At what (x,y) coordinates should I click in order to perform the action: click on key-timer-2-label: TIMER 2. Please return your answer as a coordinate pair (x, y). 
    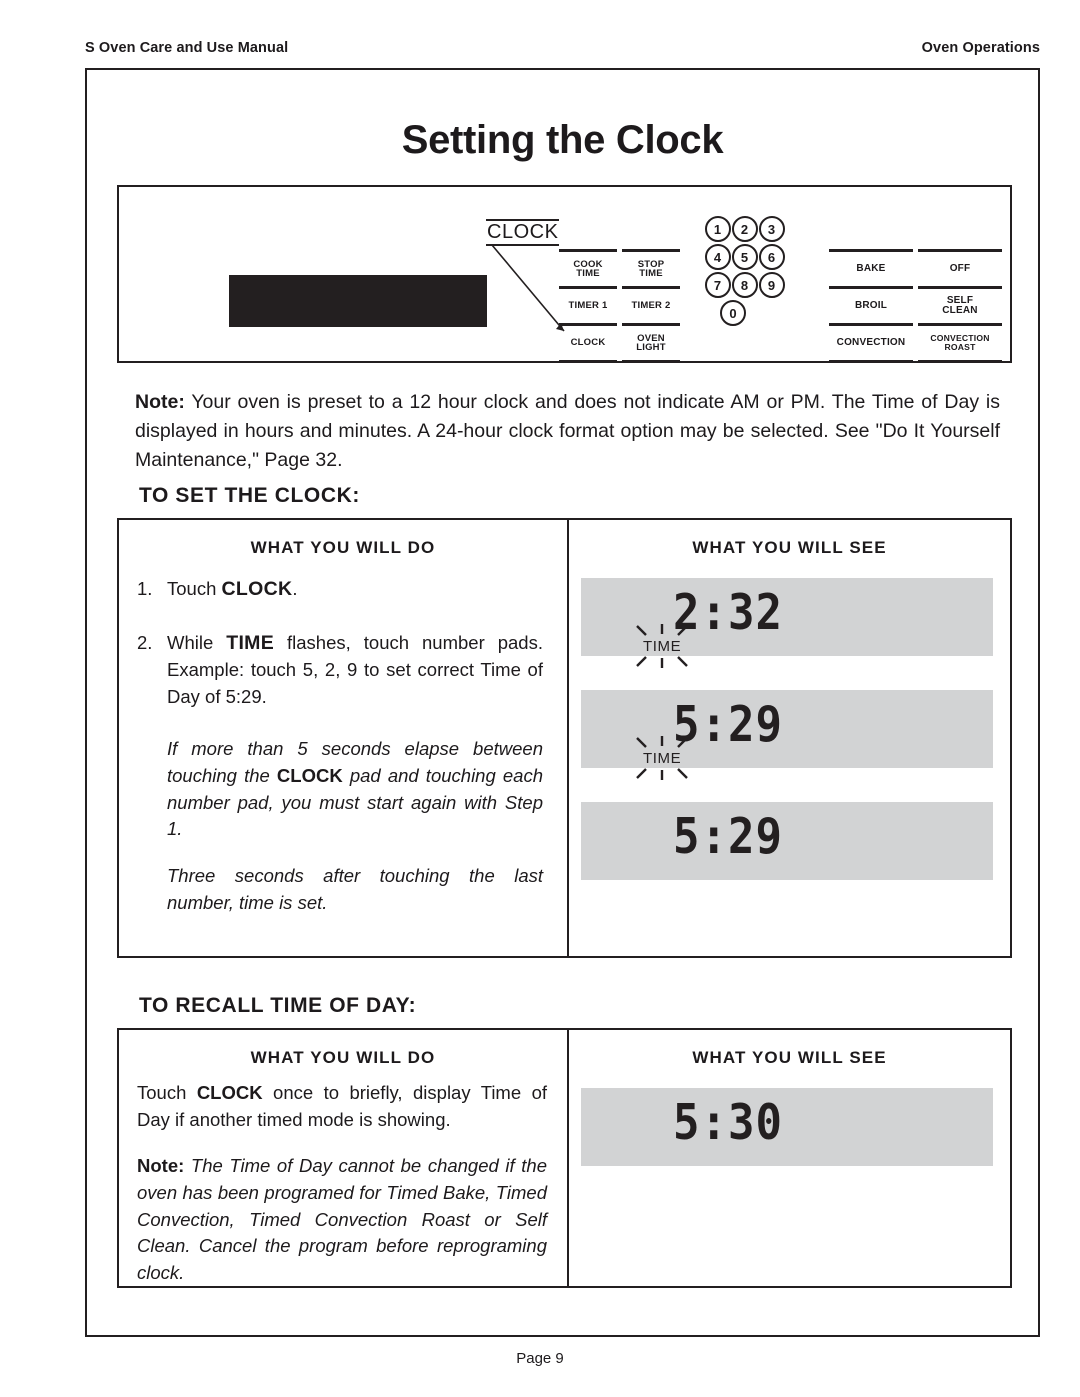
    Looking at the image, I should click on (651, 306).